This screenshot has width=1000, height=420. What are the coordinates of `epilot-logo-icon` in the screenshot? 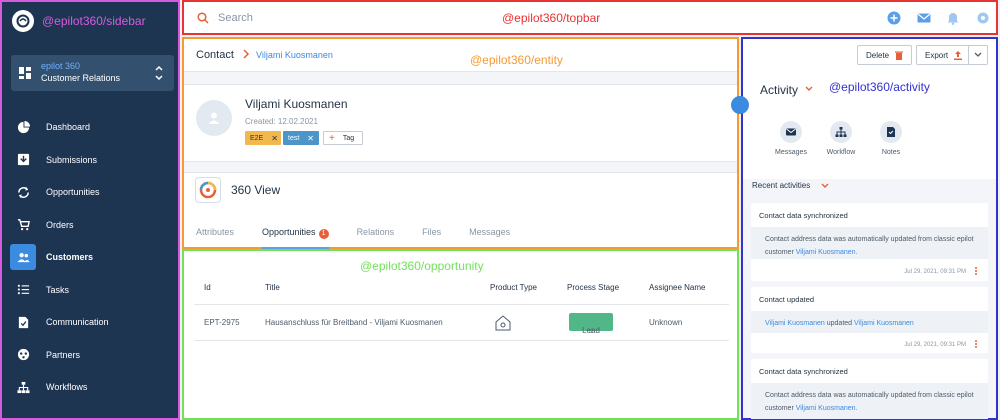 It's located at (23, 21).